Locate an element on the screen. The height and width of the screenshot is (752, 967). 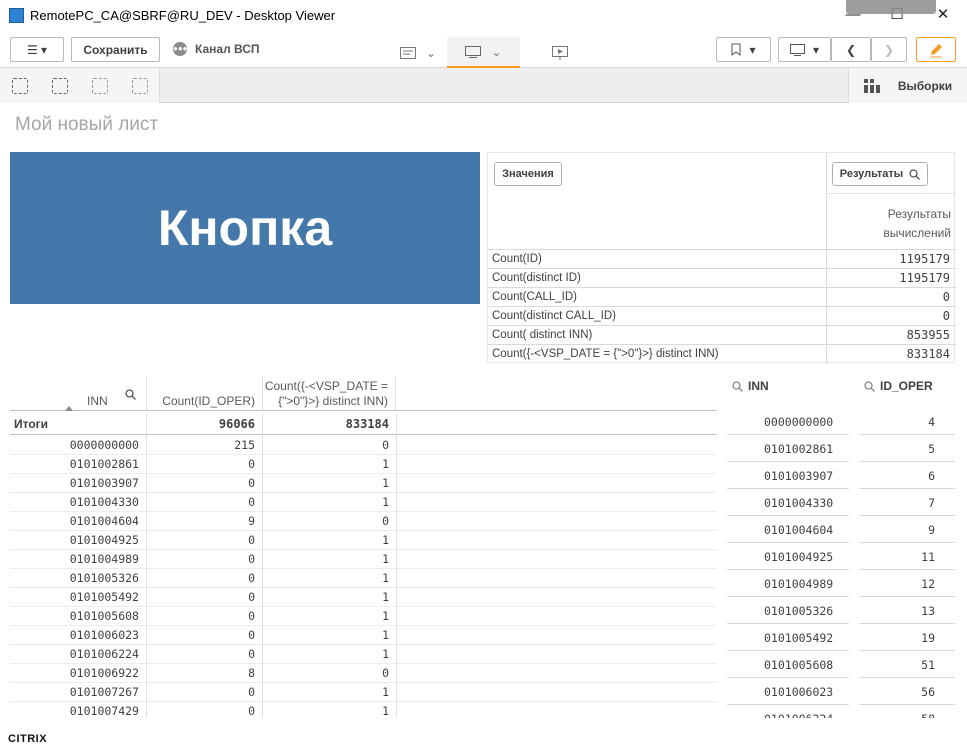
inn-cell: 0101004330 is located at coordinates (78, 502).